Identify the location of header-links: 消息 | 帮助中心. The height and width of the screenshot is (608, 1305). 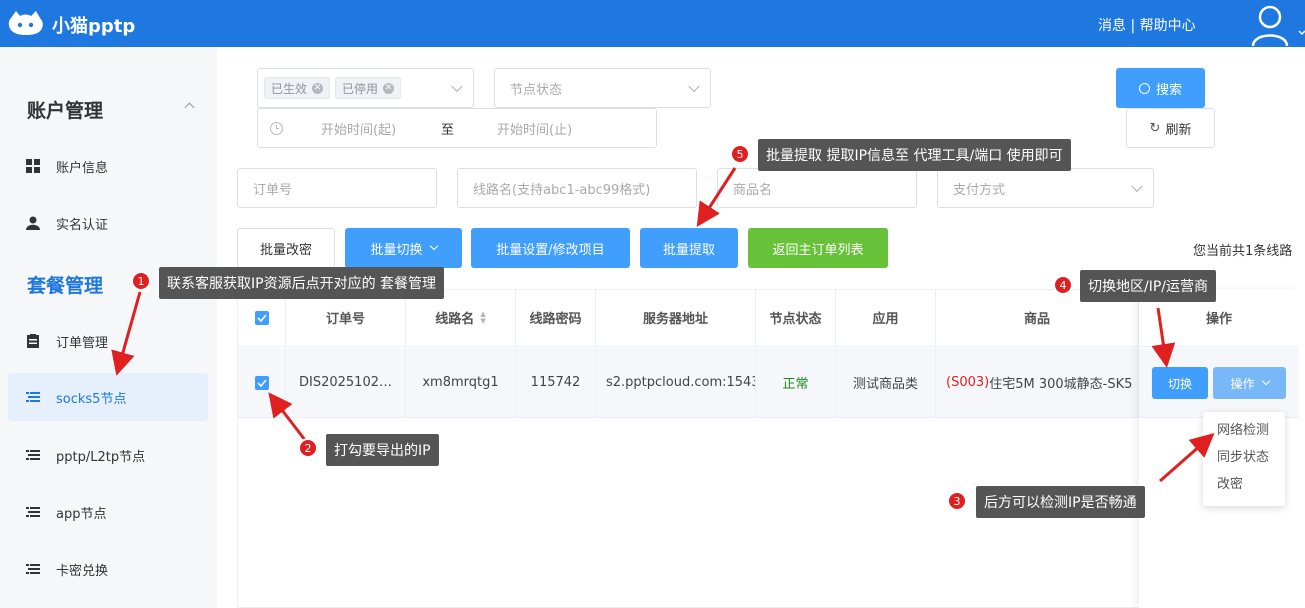
(1147, 25).